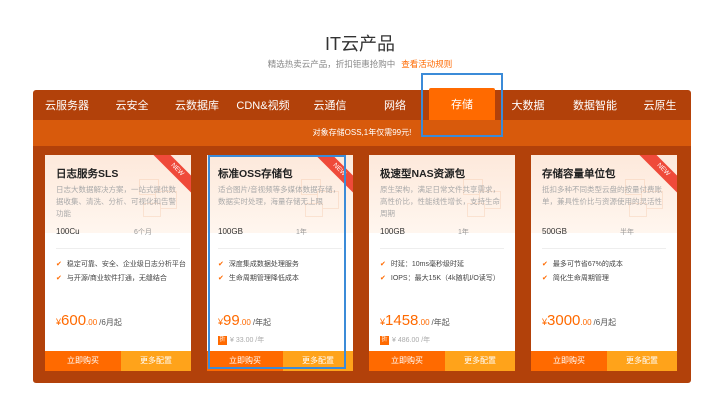 The height and width of the screenshot is (394, 720). Describe the element at coordinates (231, 320) in the screenshot. I see `price-integer: 99` at that location.